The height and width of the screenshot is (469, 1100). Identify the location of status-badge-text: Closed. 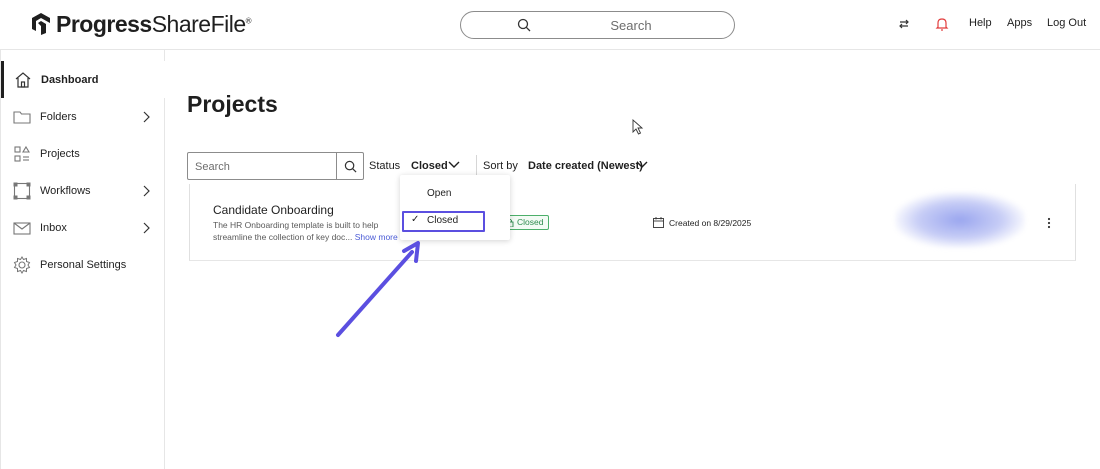
(530, 222).